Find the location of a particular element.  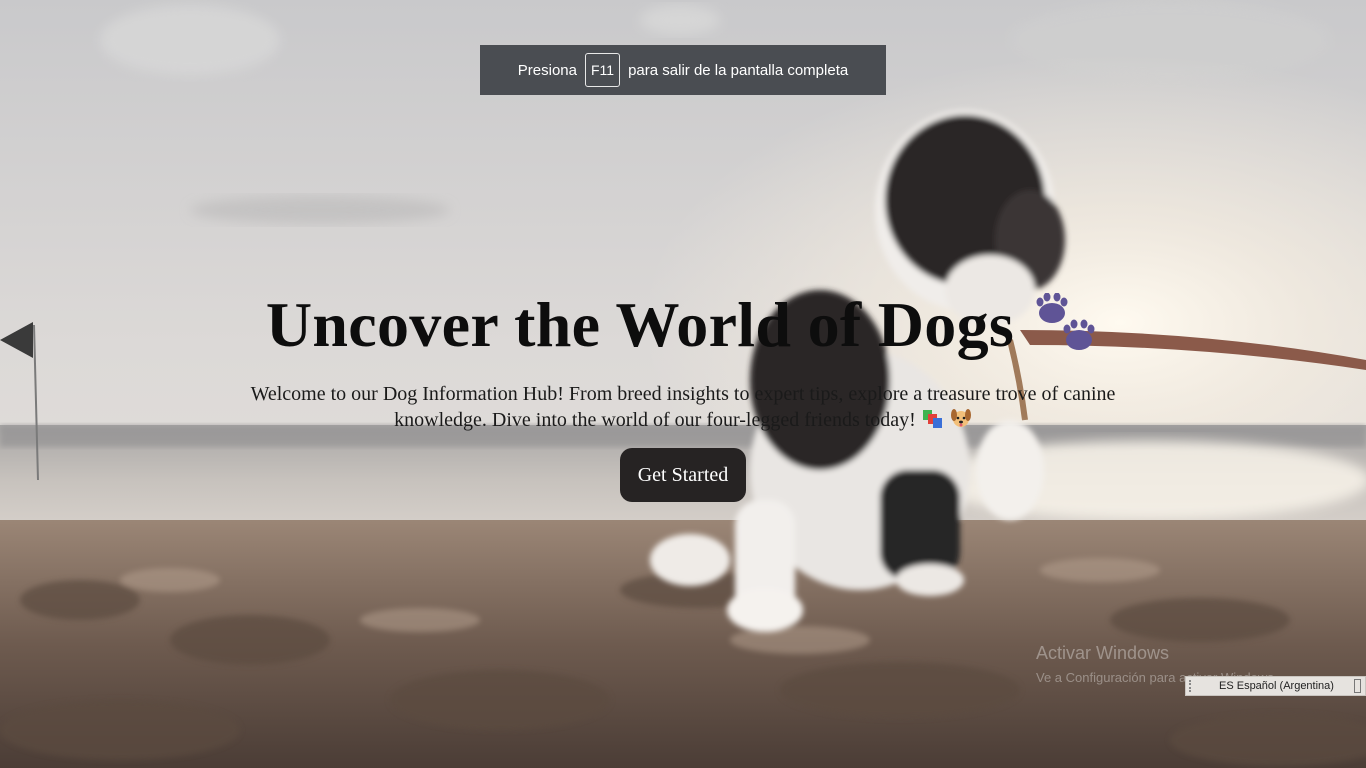

paw-prints-icon is located at coordinates (1067, 330).